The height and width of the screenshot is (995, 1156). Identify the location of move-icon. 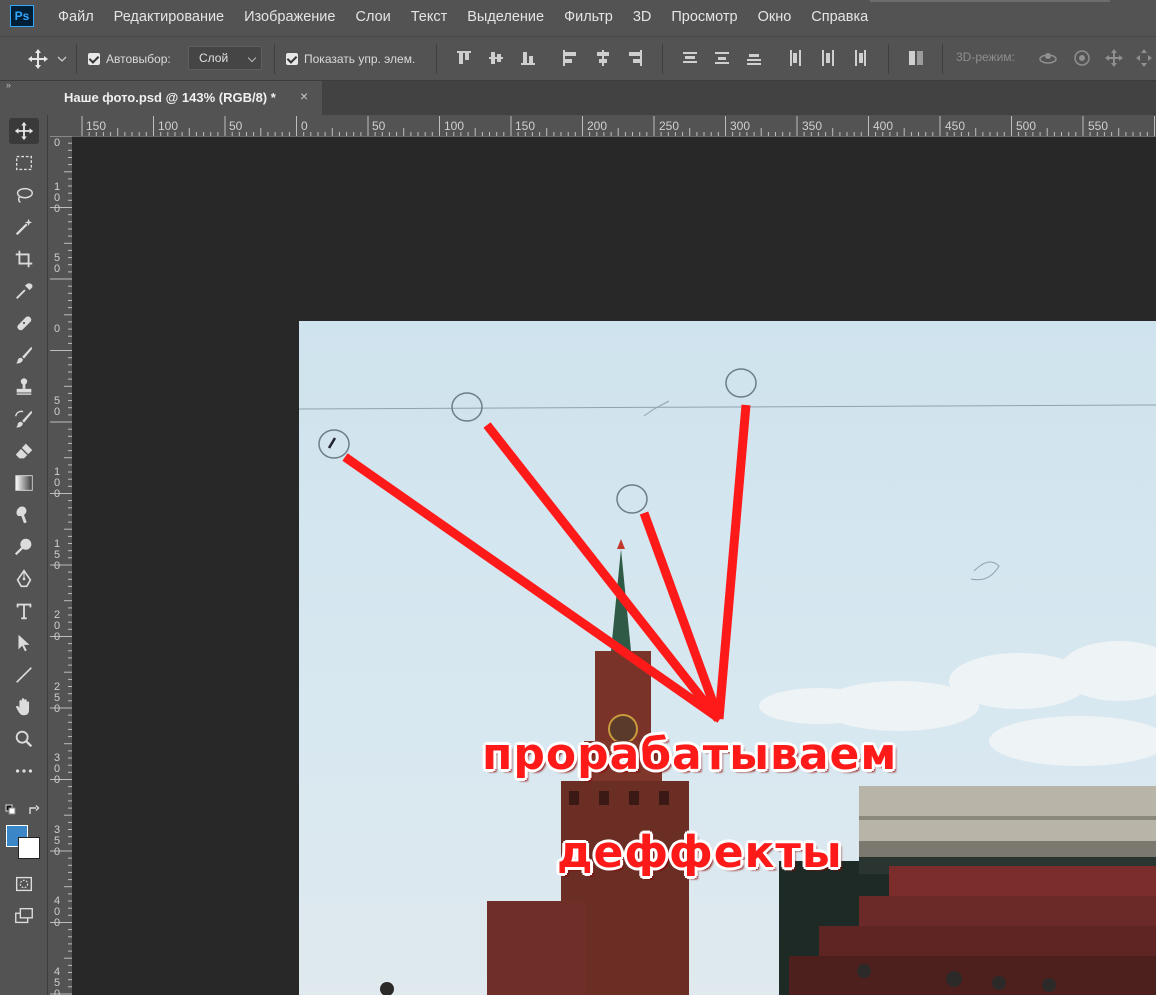
(38, 58).